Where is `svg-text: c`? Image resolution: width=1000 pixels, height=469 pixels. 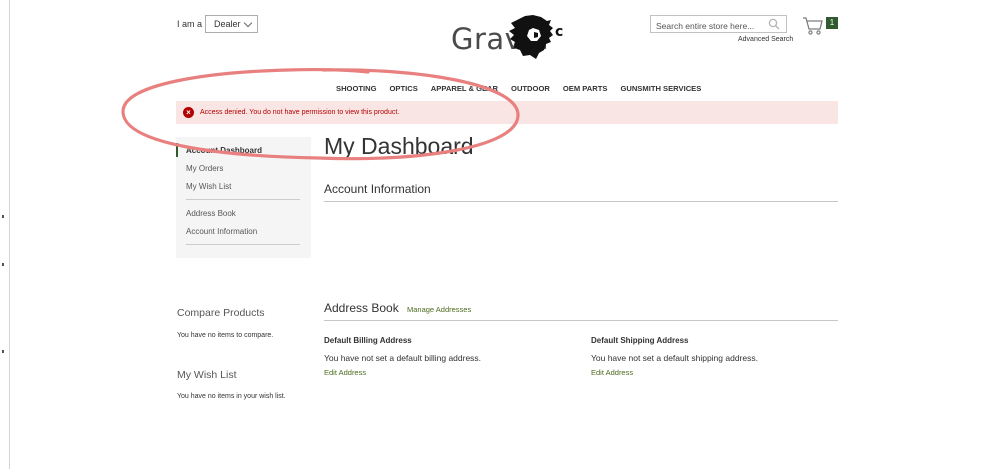
svg-text: c is located at coordinates (559, 32).